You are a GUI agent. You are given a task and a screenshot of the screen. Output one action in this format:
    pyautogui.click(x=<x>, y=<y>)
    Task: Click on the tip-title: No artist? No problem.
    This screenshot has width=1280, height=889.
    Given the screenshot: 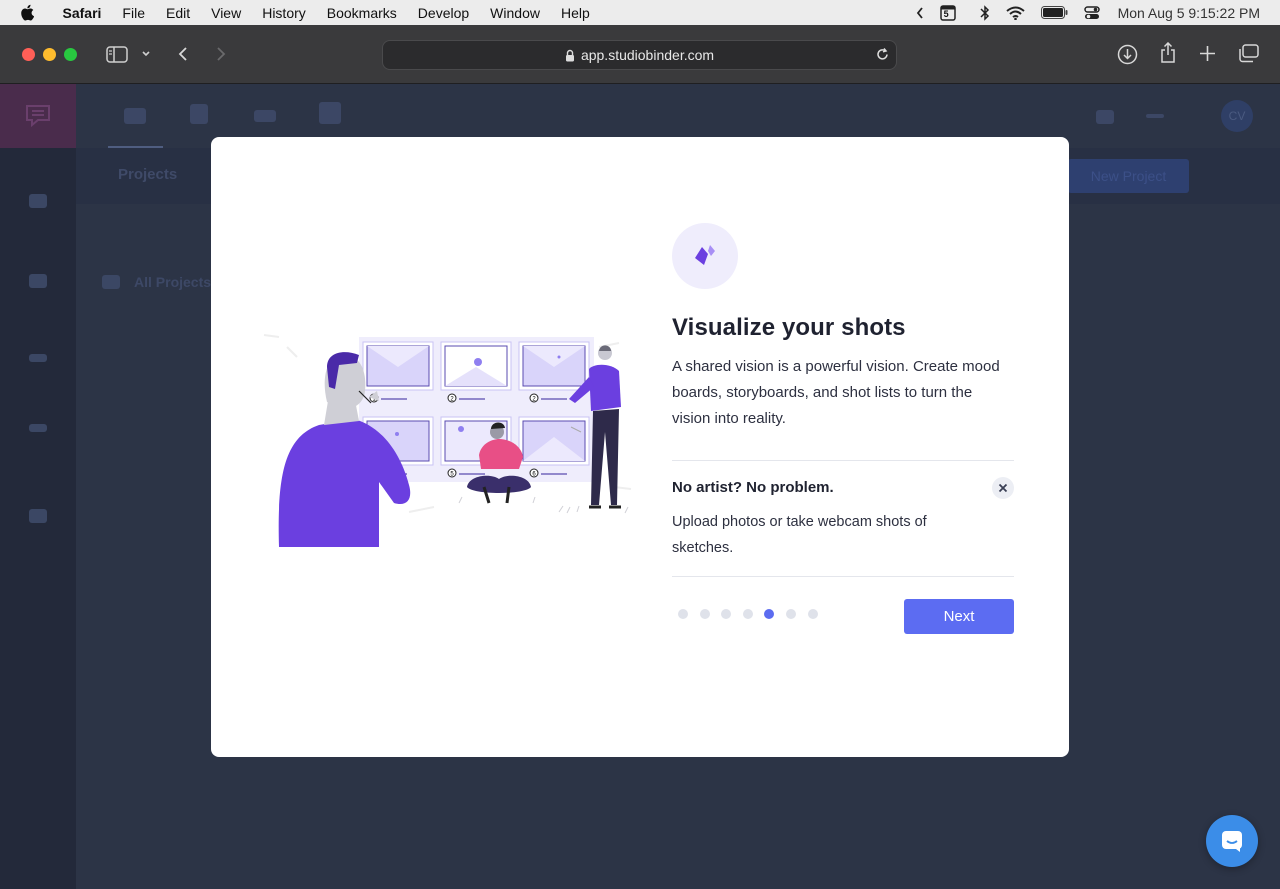 What is the action you would take?
    pyautogui.click(x=753, y=487)
    